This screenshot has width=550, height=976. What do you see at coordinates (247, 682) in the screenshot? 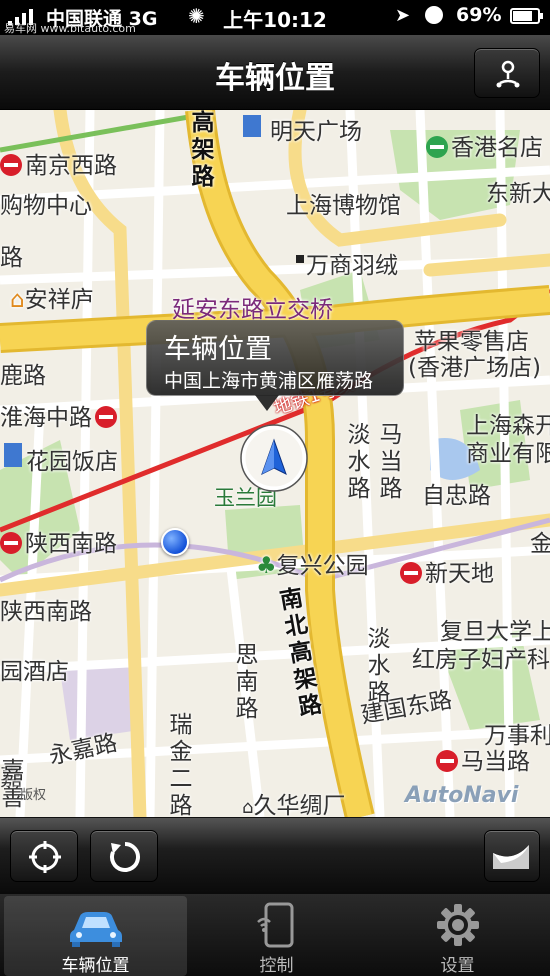
I see `street-label: 思南路` at bounding box center [247, 682].